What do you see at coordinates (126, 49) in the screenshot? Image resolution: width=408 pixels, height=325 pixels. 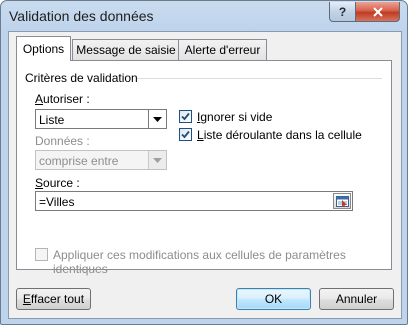 I see `tab-input-message: Message de saisie` at bounding box center [126, 49].